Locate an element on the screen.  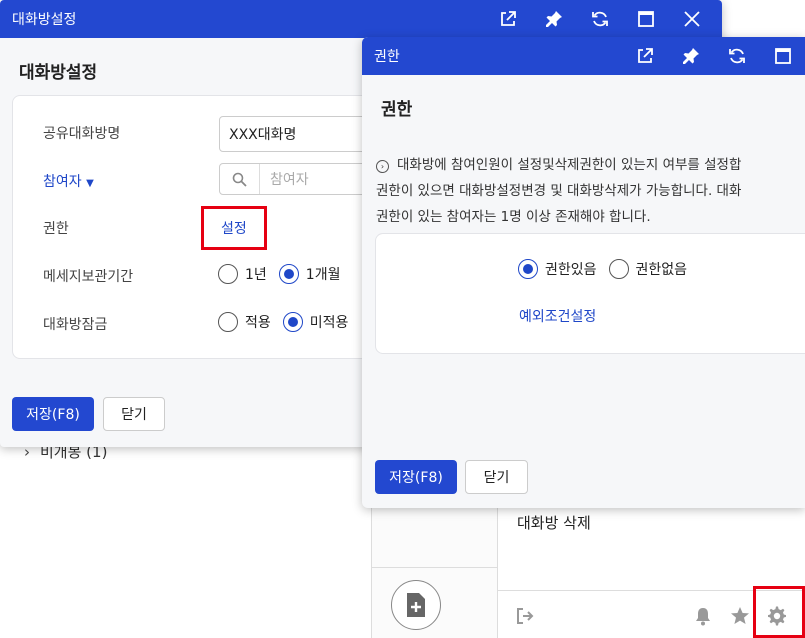
add-file-button is located at coordinates (416, 605).